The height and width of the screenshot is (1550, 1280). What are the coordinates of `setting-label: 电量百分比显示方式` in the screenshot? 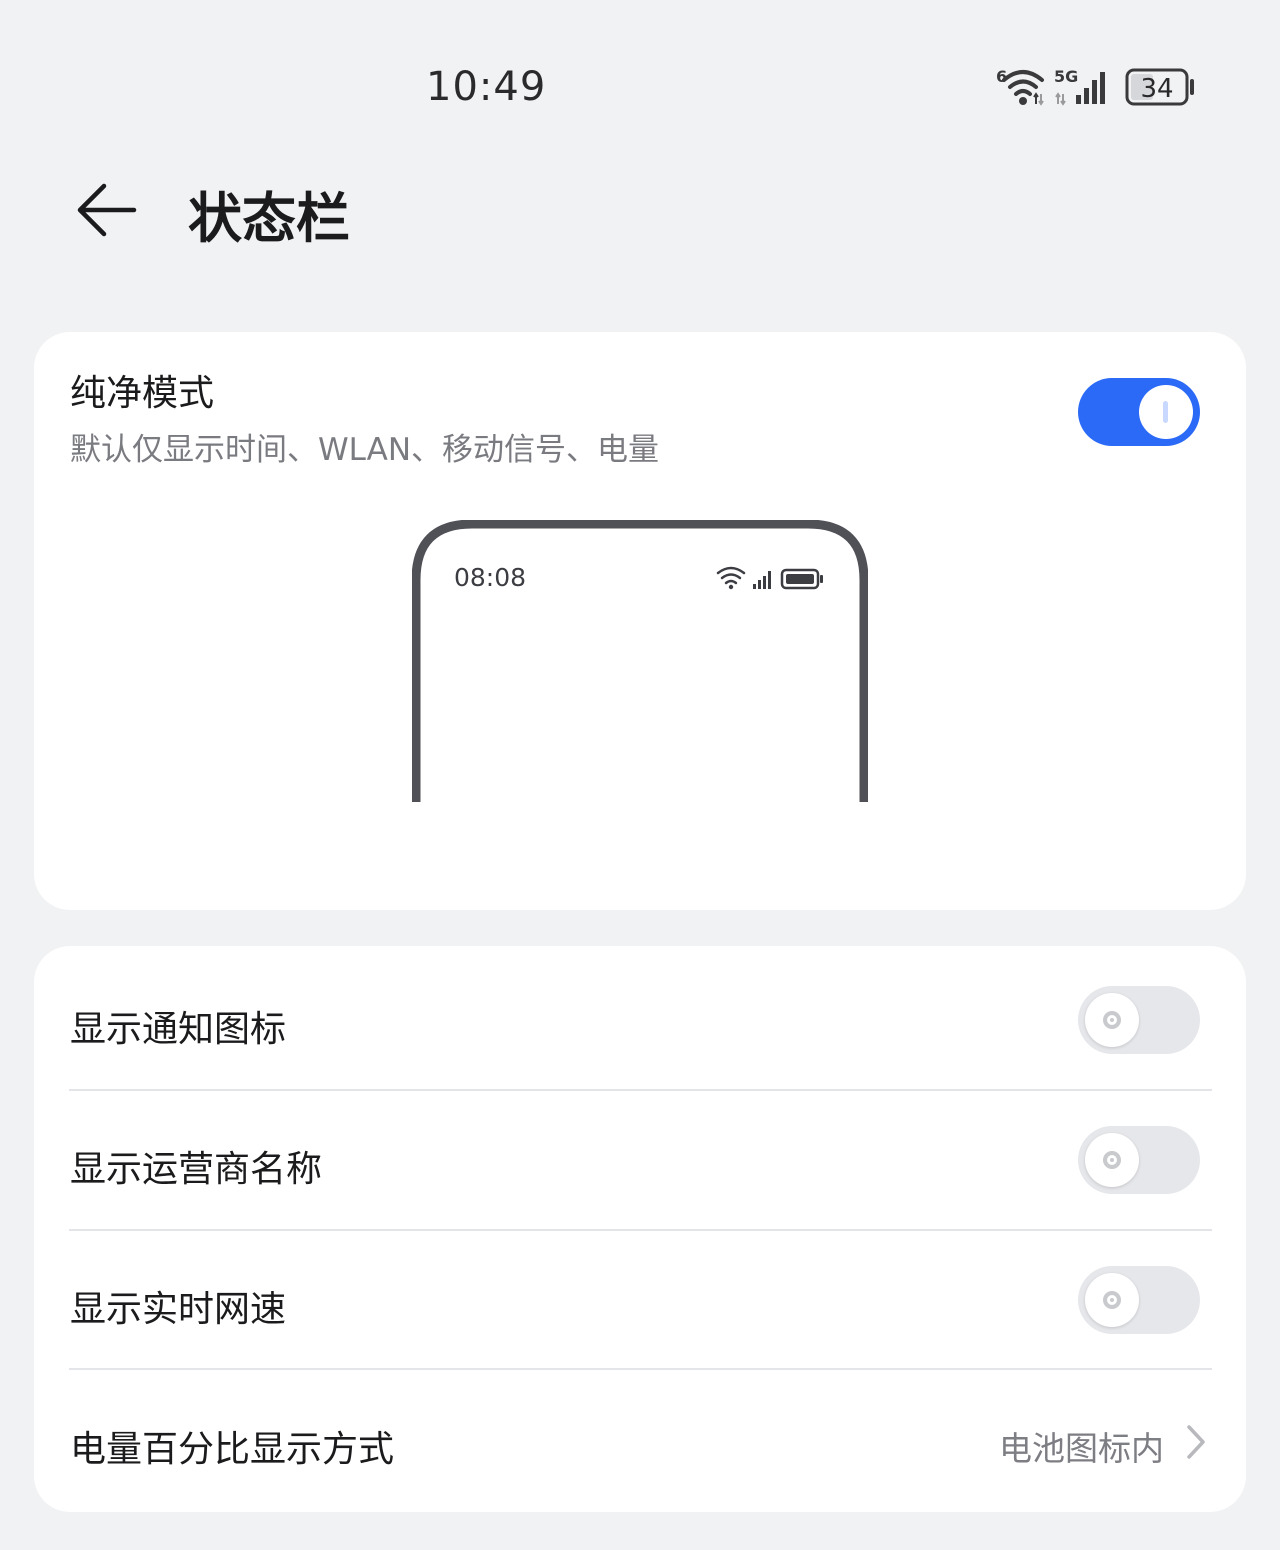 It's located at (232, 1449).